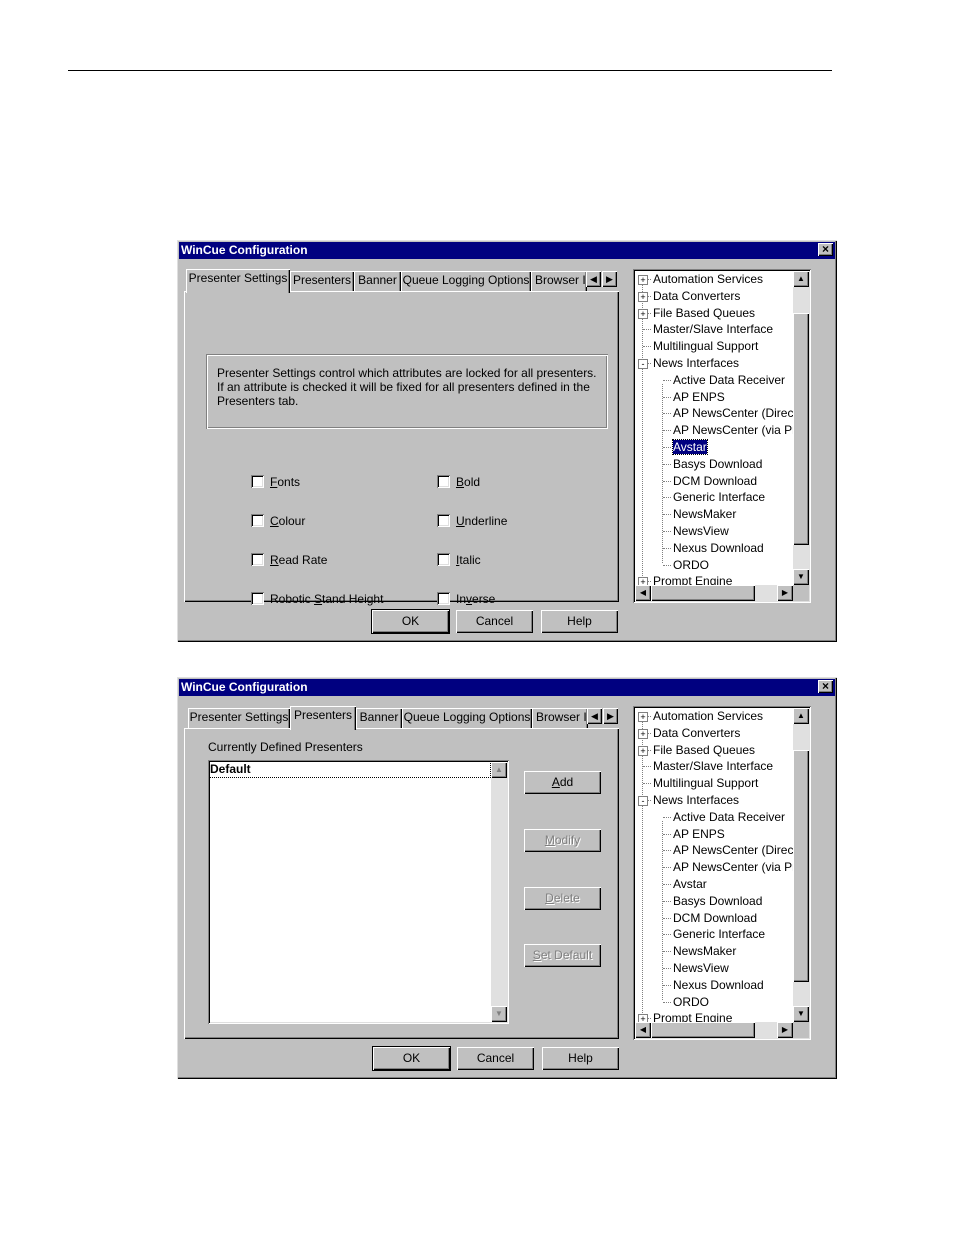 The image size is (954, 1235). I want to click on scroll-left-icon: ◀, so click(643, 1030).